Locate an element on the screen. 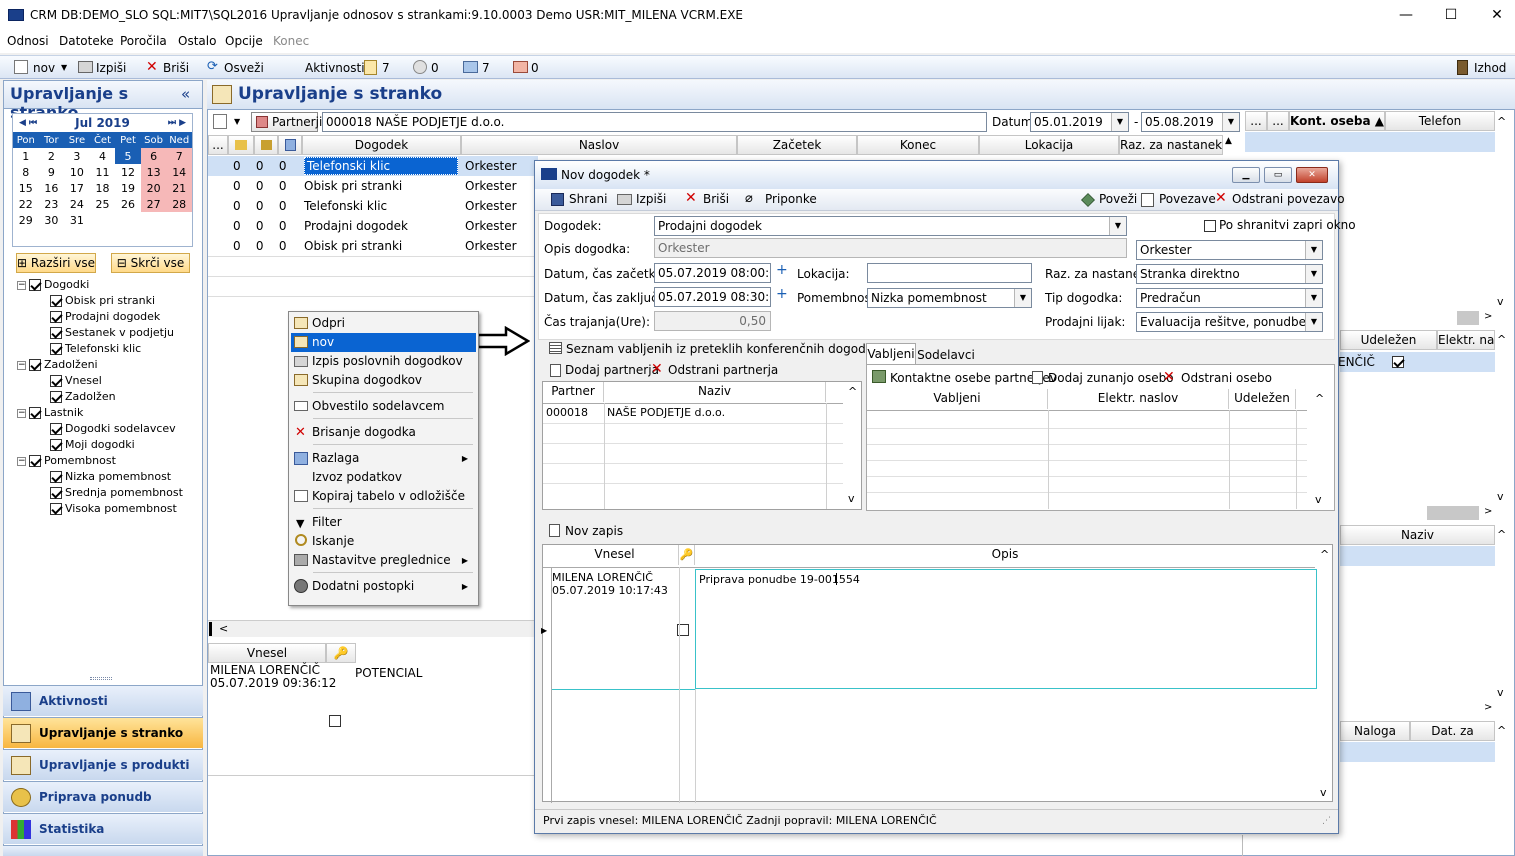 The height and width of the screenshot is (856, 1515). remove-partner-button: Odstrani partnerja is located at coordinates (723, 370).